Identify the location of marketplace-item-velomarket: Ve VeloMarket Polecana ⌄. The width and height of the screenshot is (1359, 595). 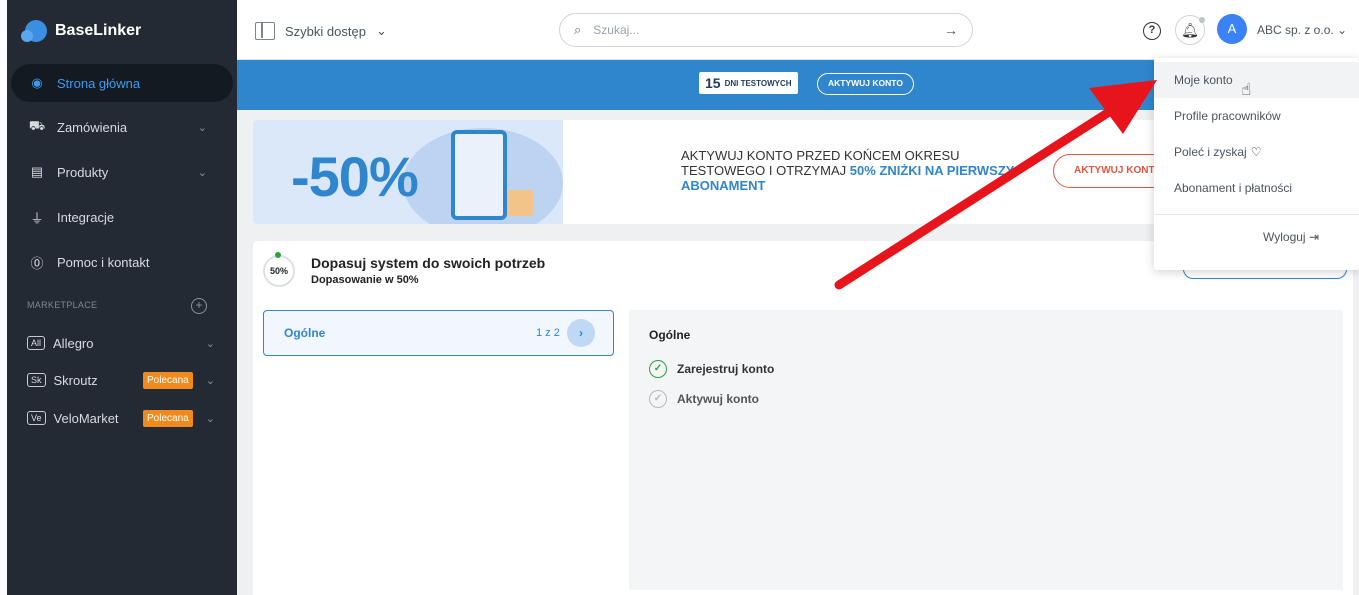
(125, 418).